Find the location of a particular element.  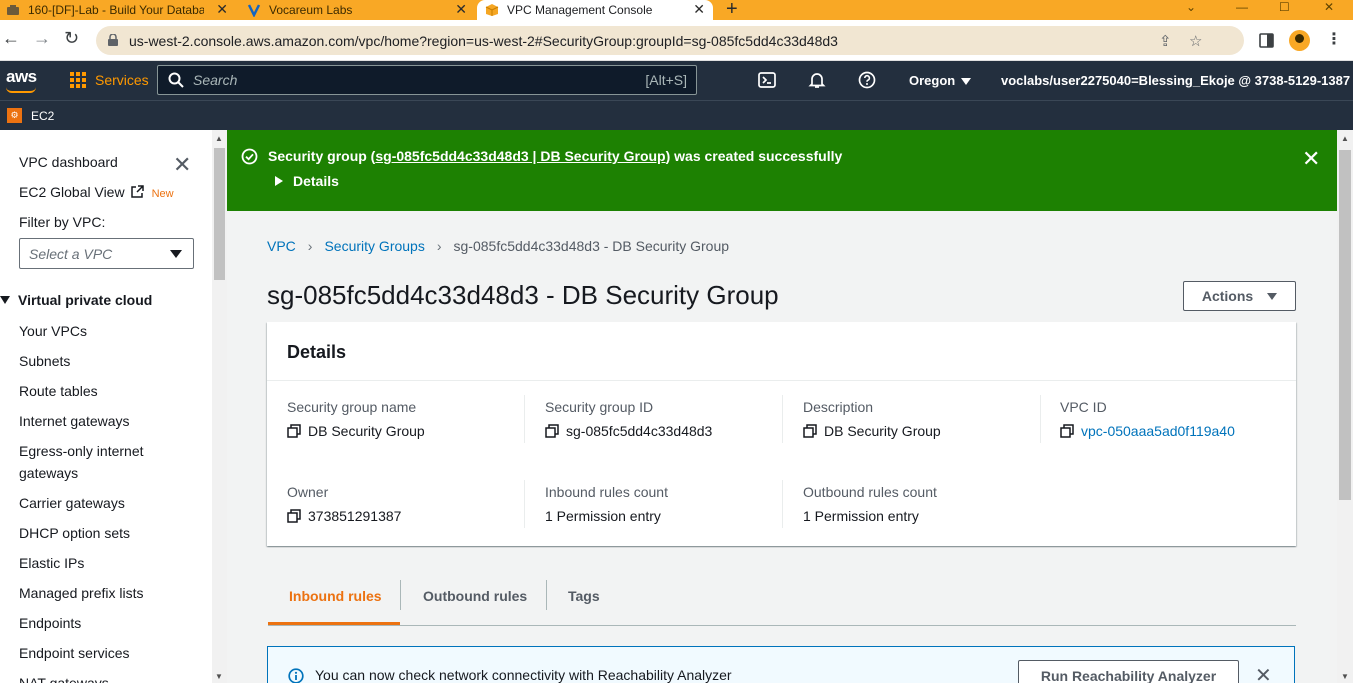

search-input is located at coordinates (403, 80).